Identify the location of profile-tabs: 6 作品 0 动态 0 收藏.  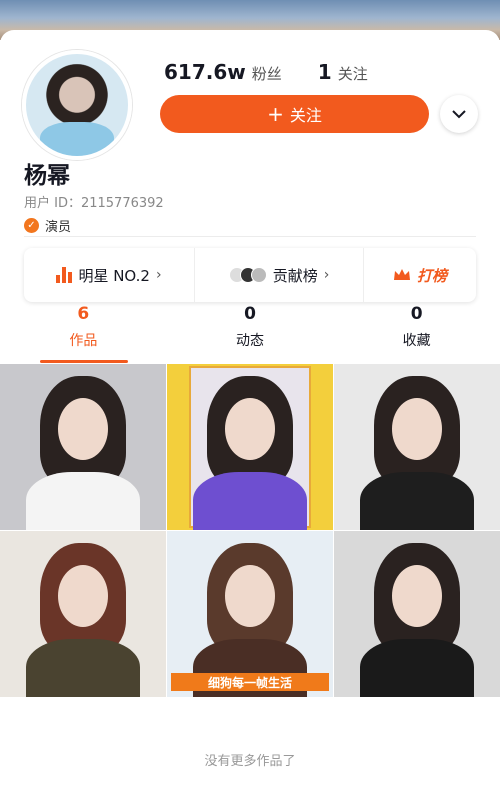
(250, 332).